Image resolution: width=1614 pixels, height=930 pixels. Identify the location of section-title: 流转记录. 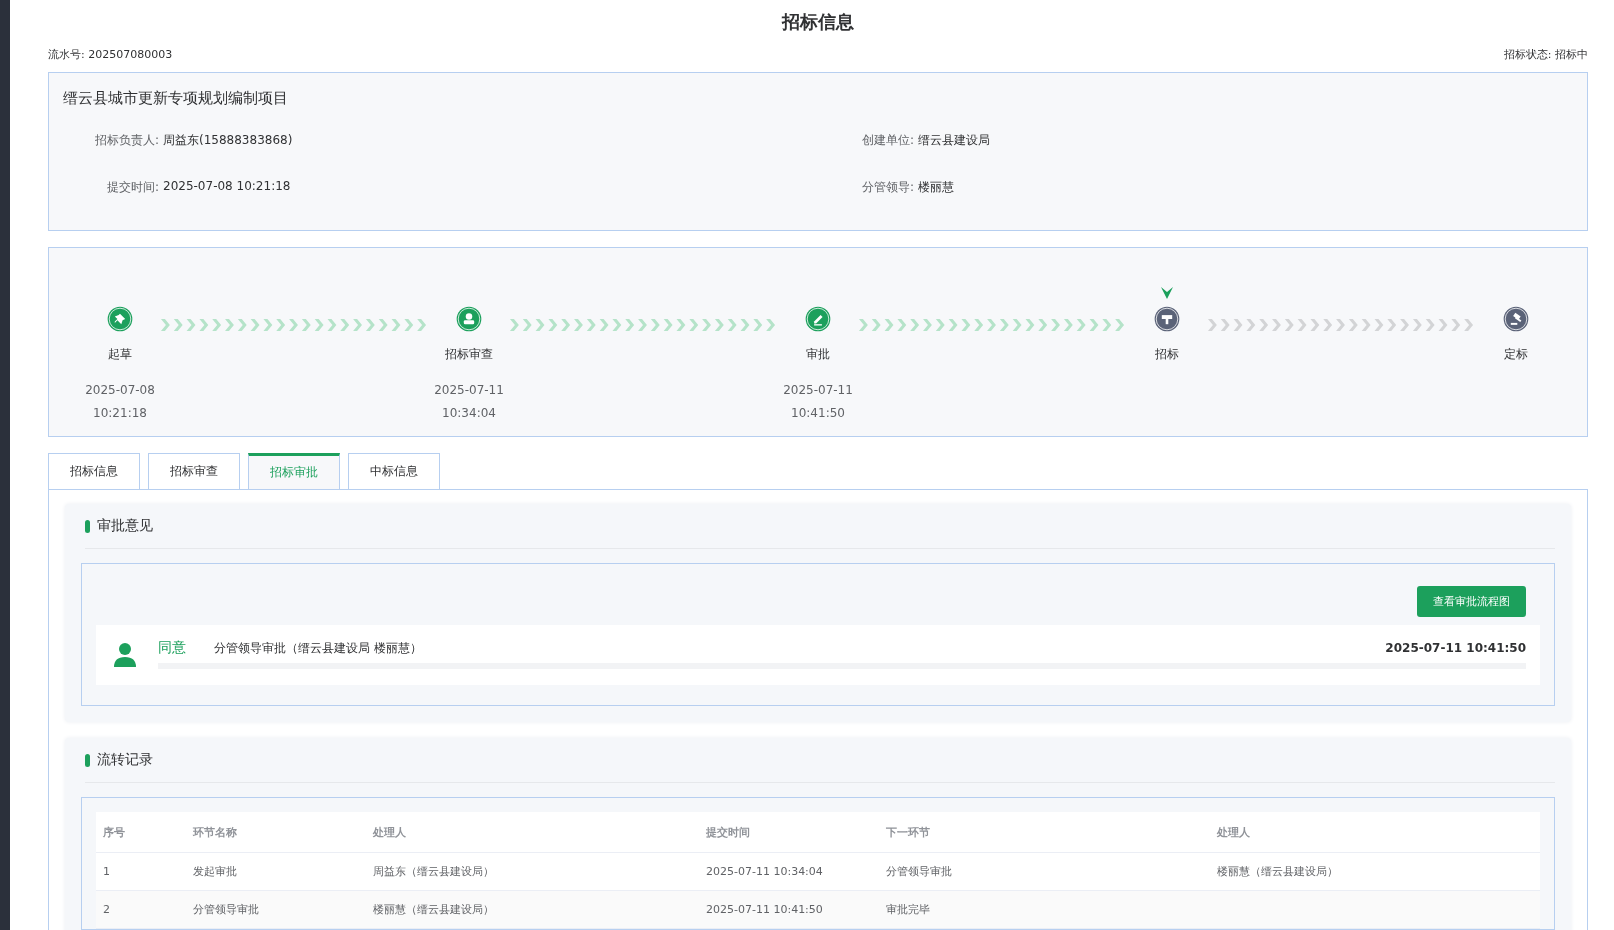
(125, 760).